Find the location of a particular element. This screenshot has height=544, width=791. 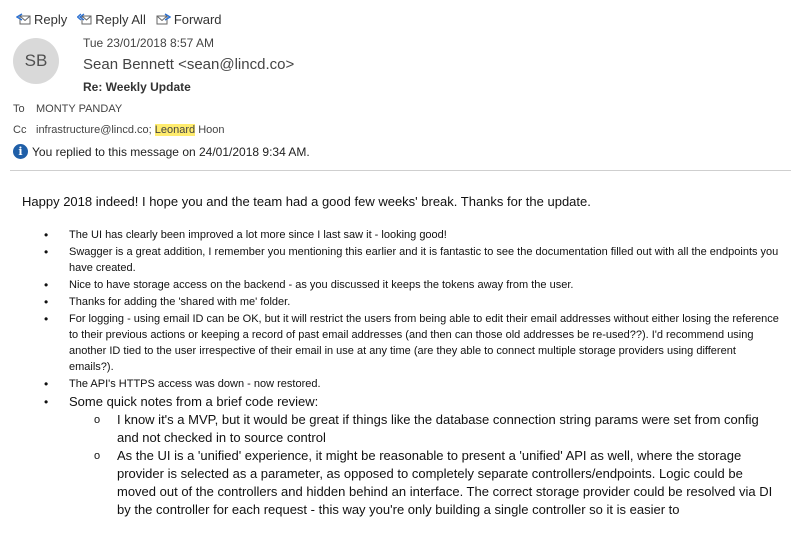

message-subject: Re: Weekly Update is located at coordinates (137, 87).